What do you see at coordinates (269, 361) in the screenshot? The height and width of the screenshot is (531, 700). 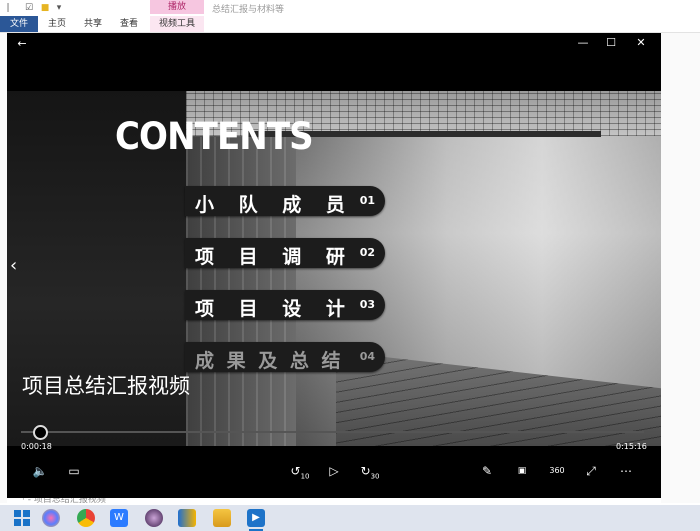 I see `toc-label: 成 果 及 总 结` at bounding box center [269, 361].